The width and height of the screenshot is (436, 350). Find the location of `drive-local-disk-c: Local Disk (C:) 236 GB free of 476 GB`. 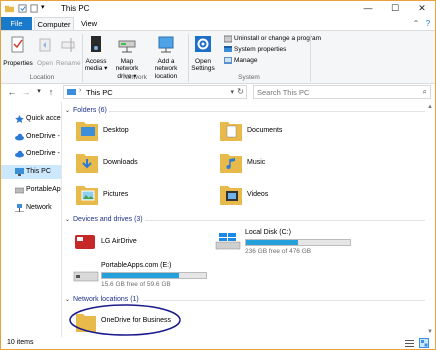

drive-local-disk-c: Local Disk (C:) 236 GB free of 476 GB is located at coordinates (290, 244).